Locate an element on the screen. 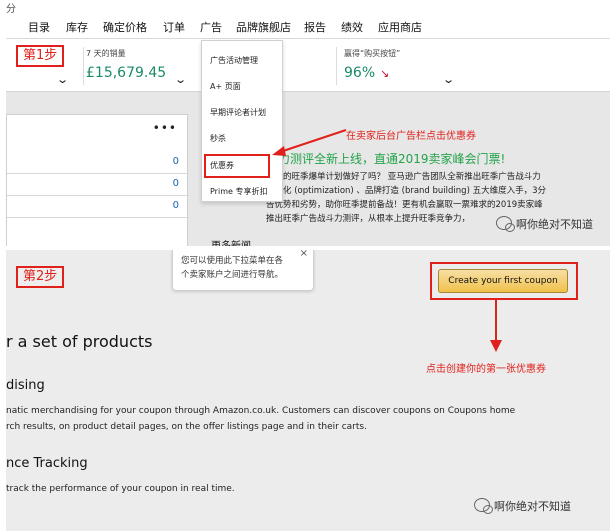  account-nav-tooltip: 您可以使用此下拉菜单在各 个卖家账户之间进行导航。 × is located at coordinates (243, 270).